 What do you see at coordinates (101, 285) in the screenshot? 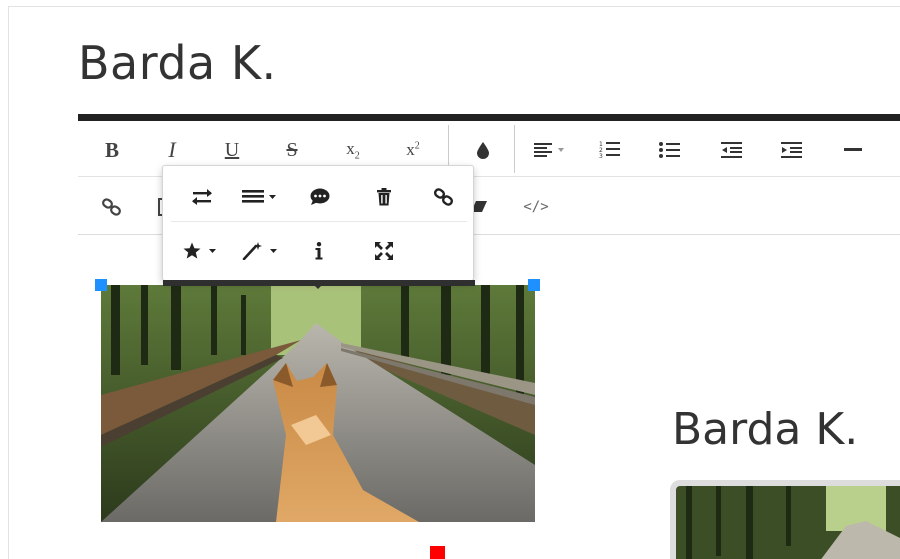
I see `selection-handle-top-left` at bounding box center [101, 285].